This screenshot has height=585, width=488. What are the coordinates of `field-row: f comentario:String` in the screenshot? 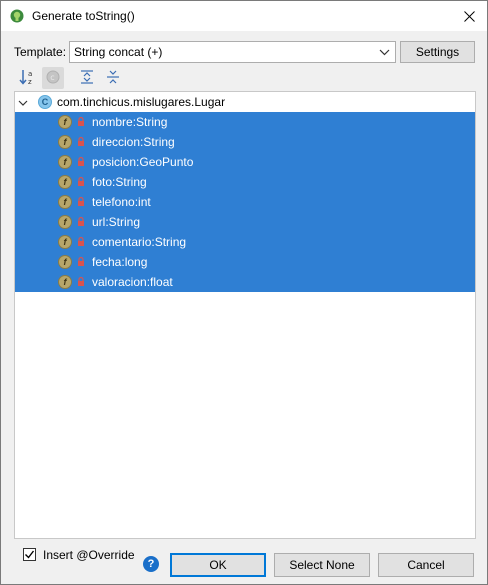 It's located at (245, 242).